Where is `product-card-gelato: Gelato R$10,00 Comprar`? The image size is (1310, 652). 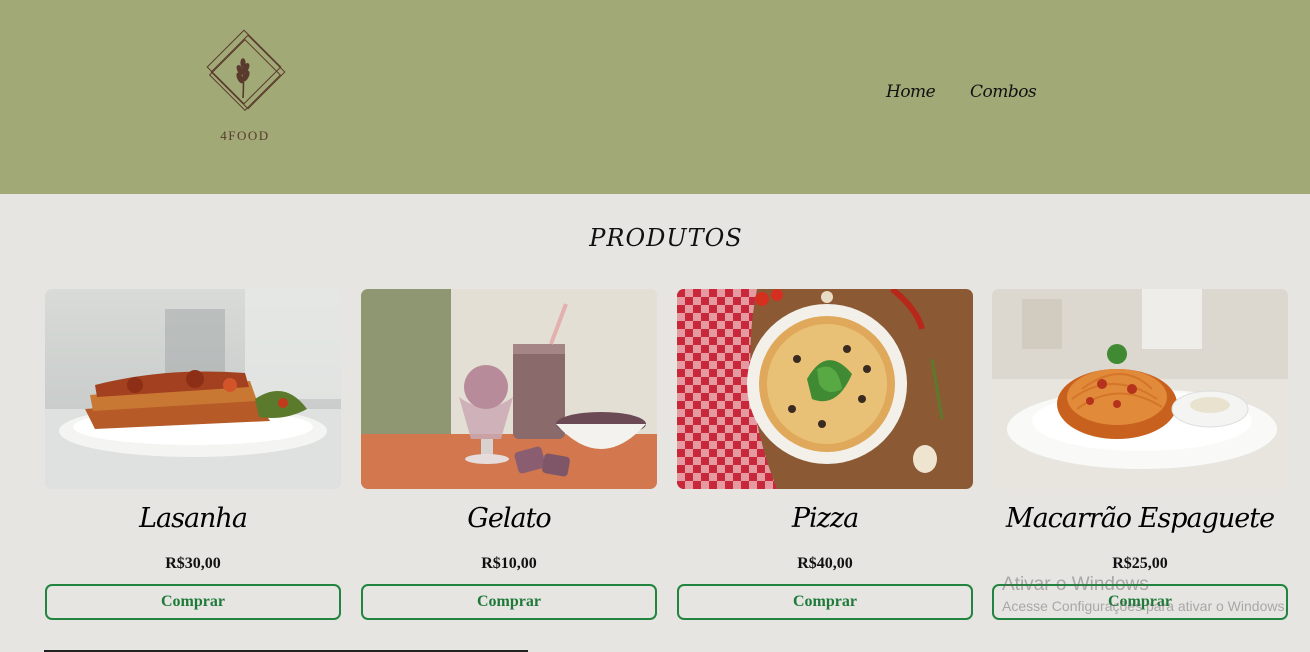
product-card-gelato: Gelato R$10,00 Comprar is located at coordinates (509, 455).